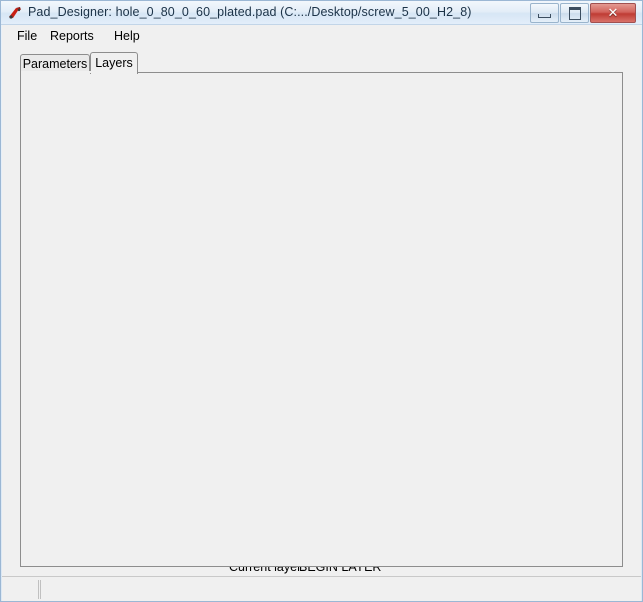 The height and width of the screenshot is (602, 643). What do you see at coordinates (127, 36) in the screenshot?
I see `menu-item-help: Help` at bounding box center [127, 36].